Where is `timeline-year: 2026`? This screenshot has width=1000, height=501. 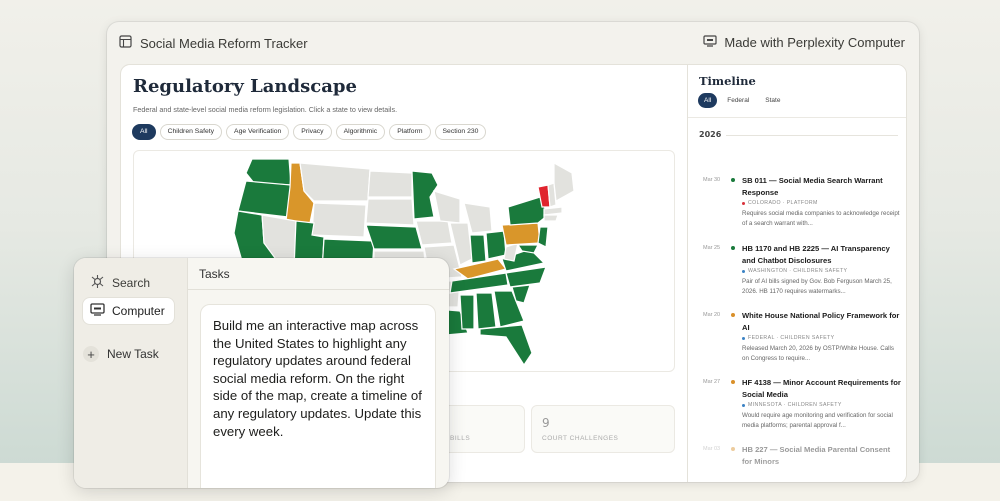 timeline-year: 2026 is located at coordinates (710, 134).